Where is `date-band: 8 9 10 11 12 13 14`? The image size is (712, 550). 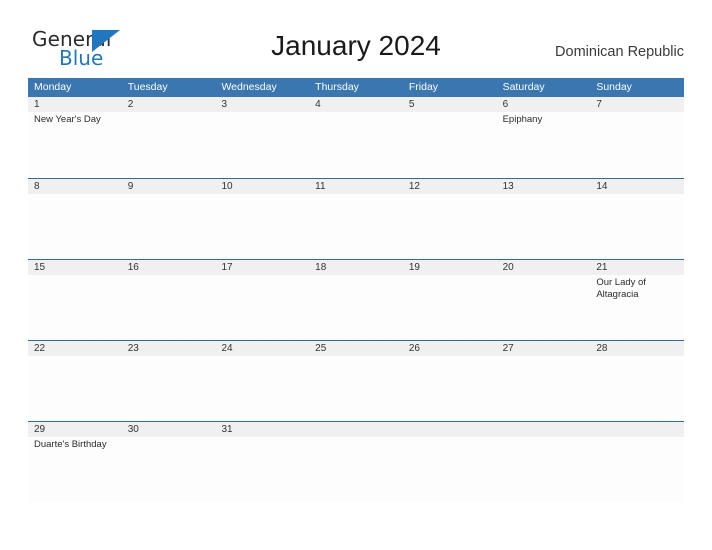
date-band: 8 9 10 11 12 13 14 is located at coordinates (356, 186).